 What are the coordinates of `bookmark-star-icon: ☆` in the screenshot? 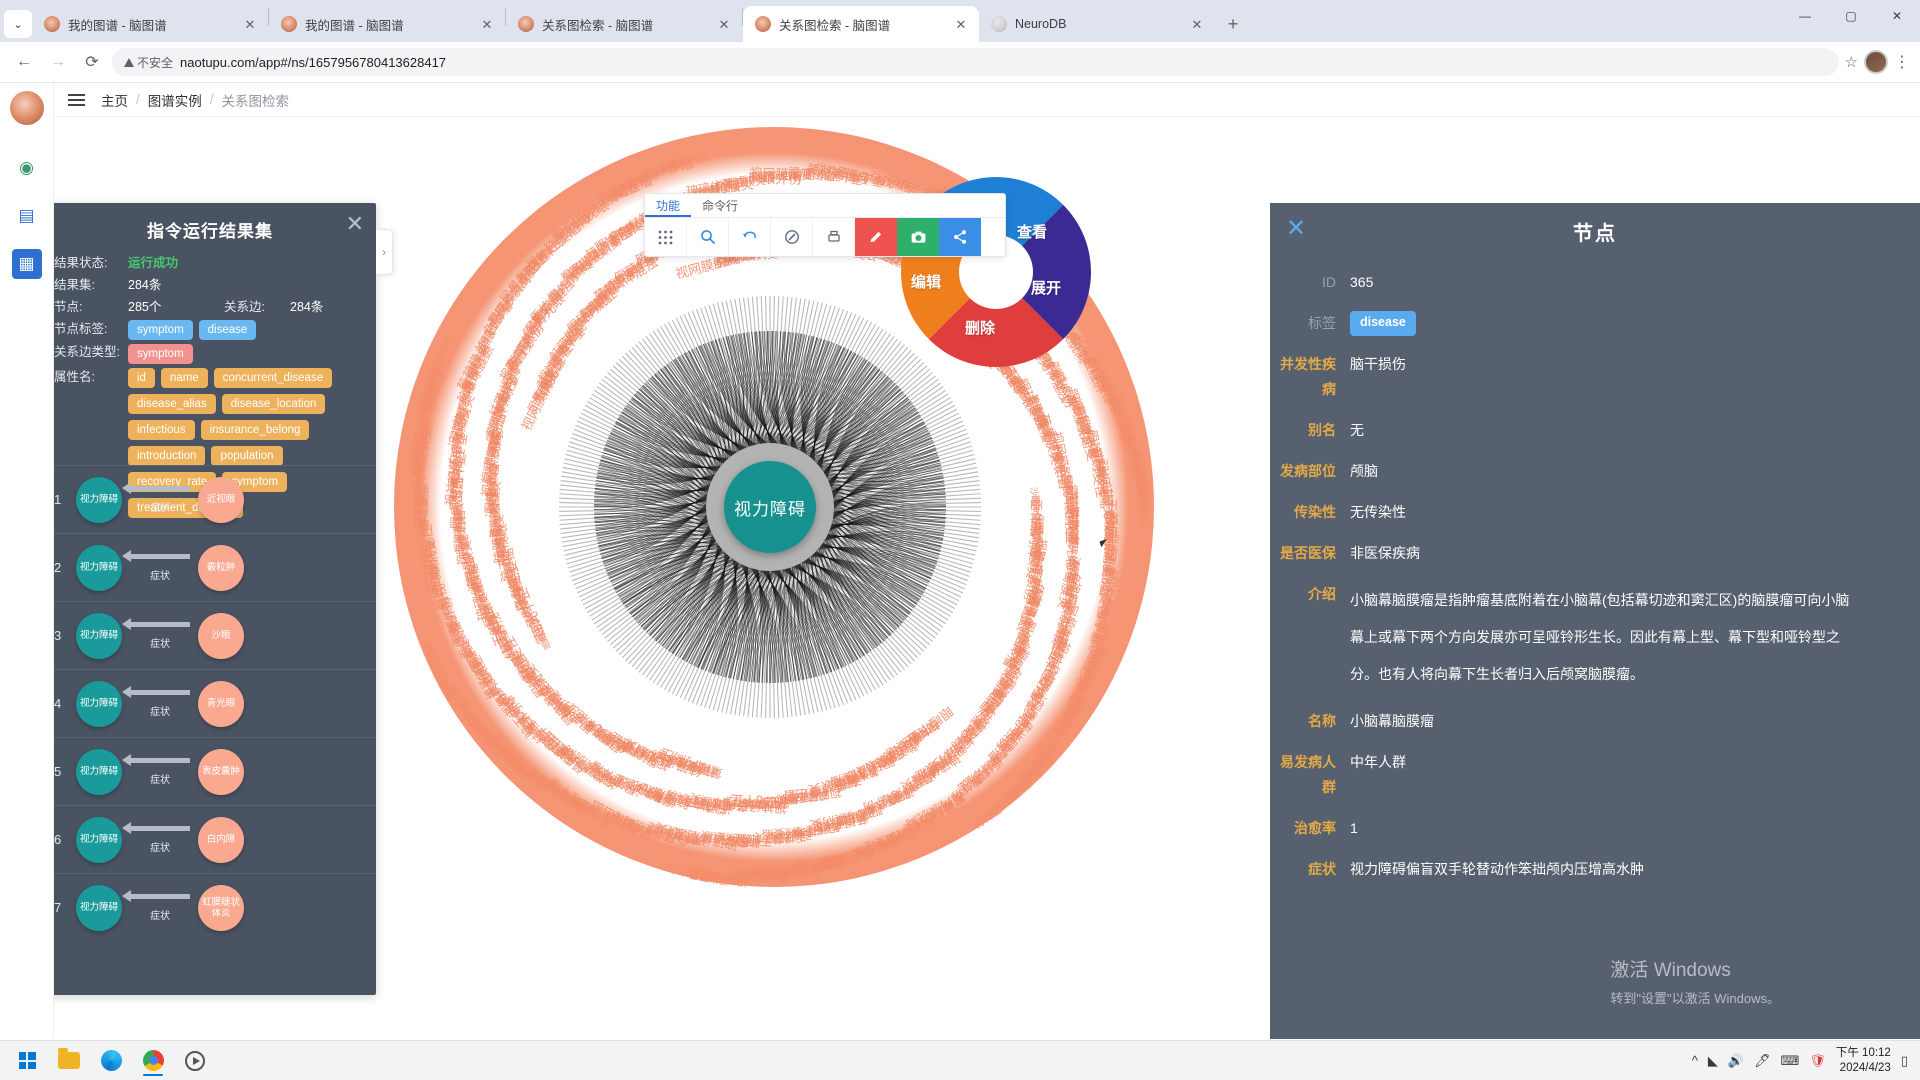 It's located at (1851, 62).